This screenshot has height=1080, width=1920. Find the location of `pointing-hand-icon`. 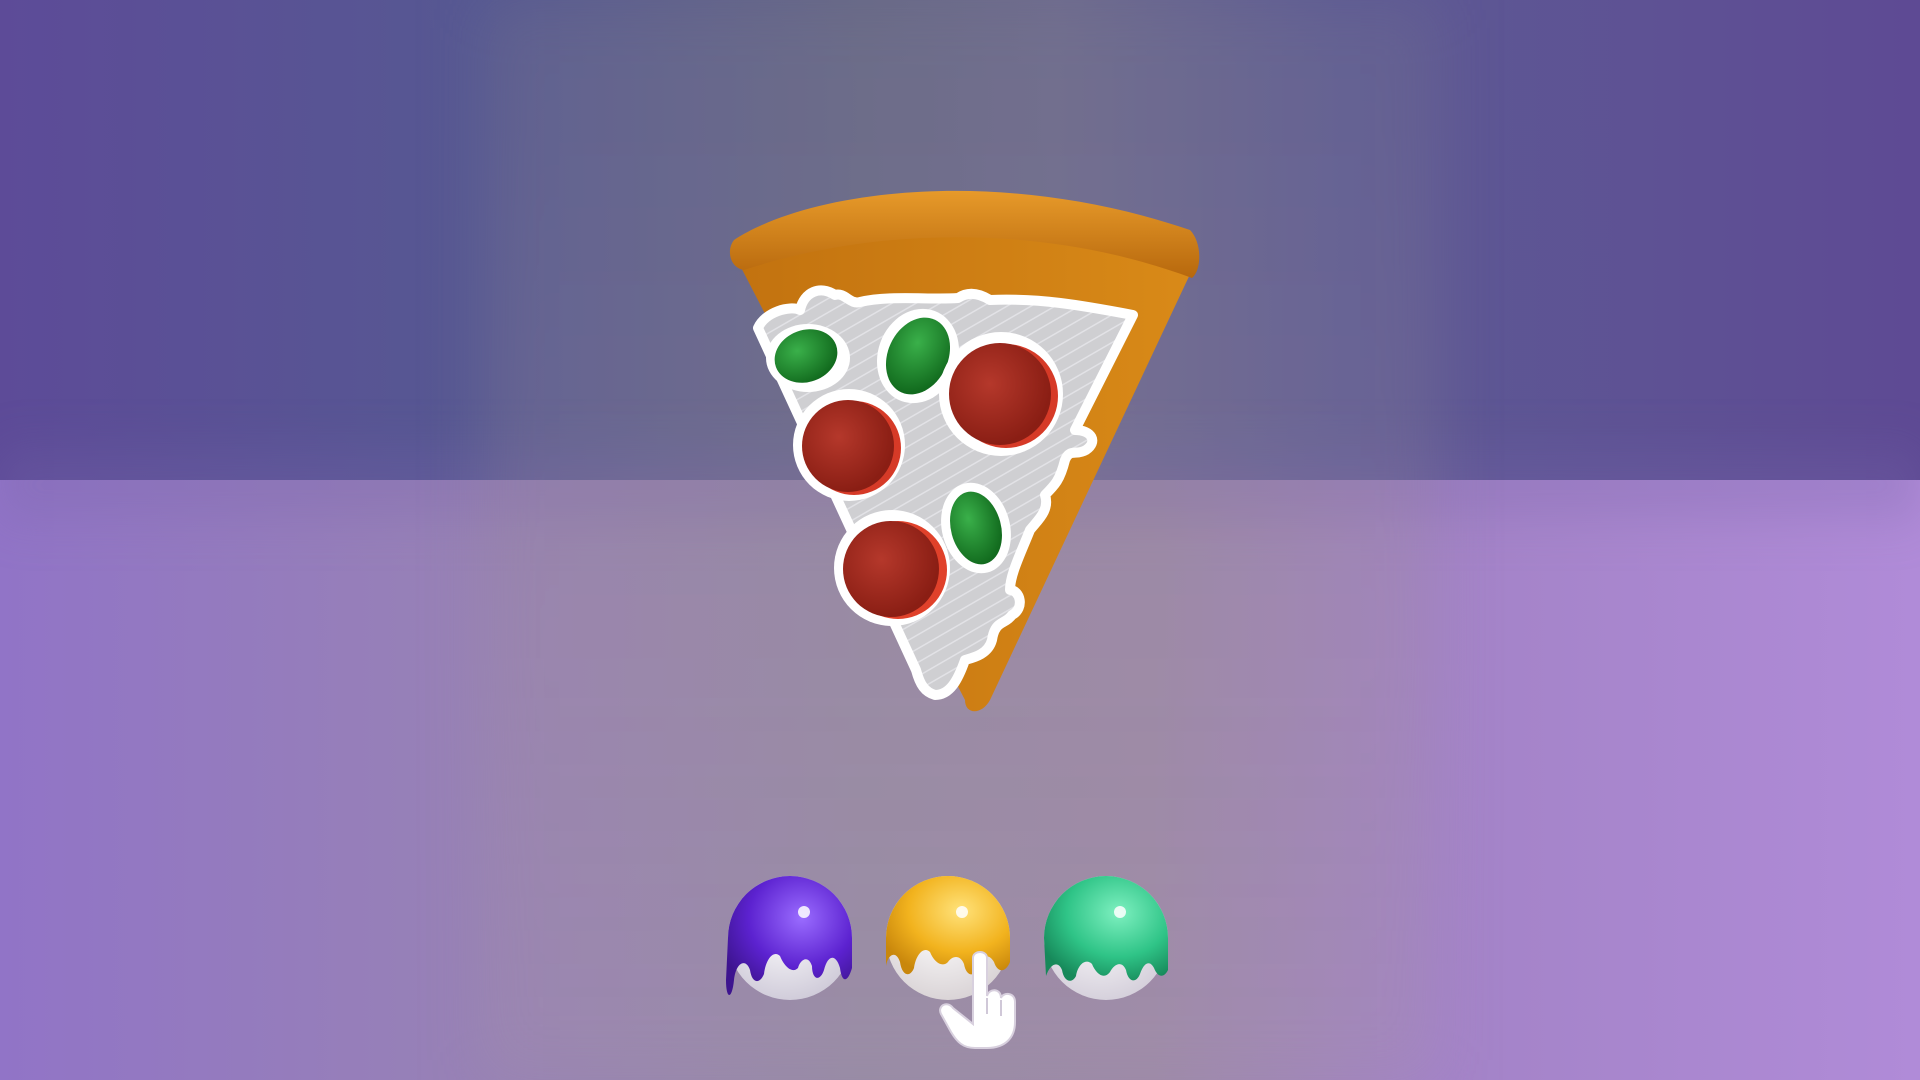

pointing-hand-icon is located at coordinates (977, 1000).